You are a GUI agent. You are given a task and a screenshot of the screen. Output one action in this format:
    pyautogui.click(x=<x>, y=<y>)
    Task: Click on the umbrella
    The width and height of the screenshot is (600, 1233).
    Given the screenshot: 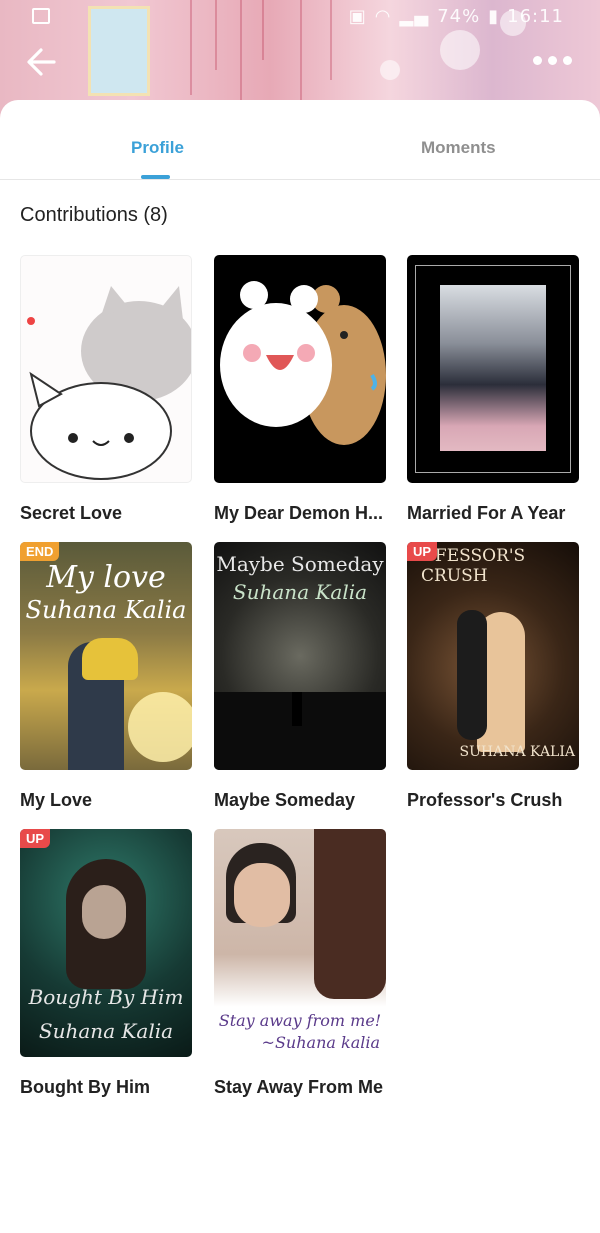 What is the action you would take?
    pyautogui.click(x=110, y=659)
    